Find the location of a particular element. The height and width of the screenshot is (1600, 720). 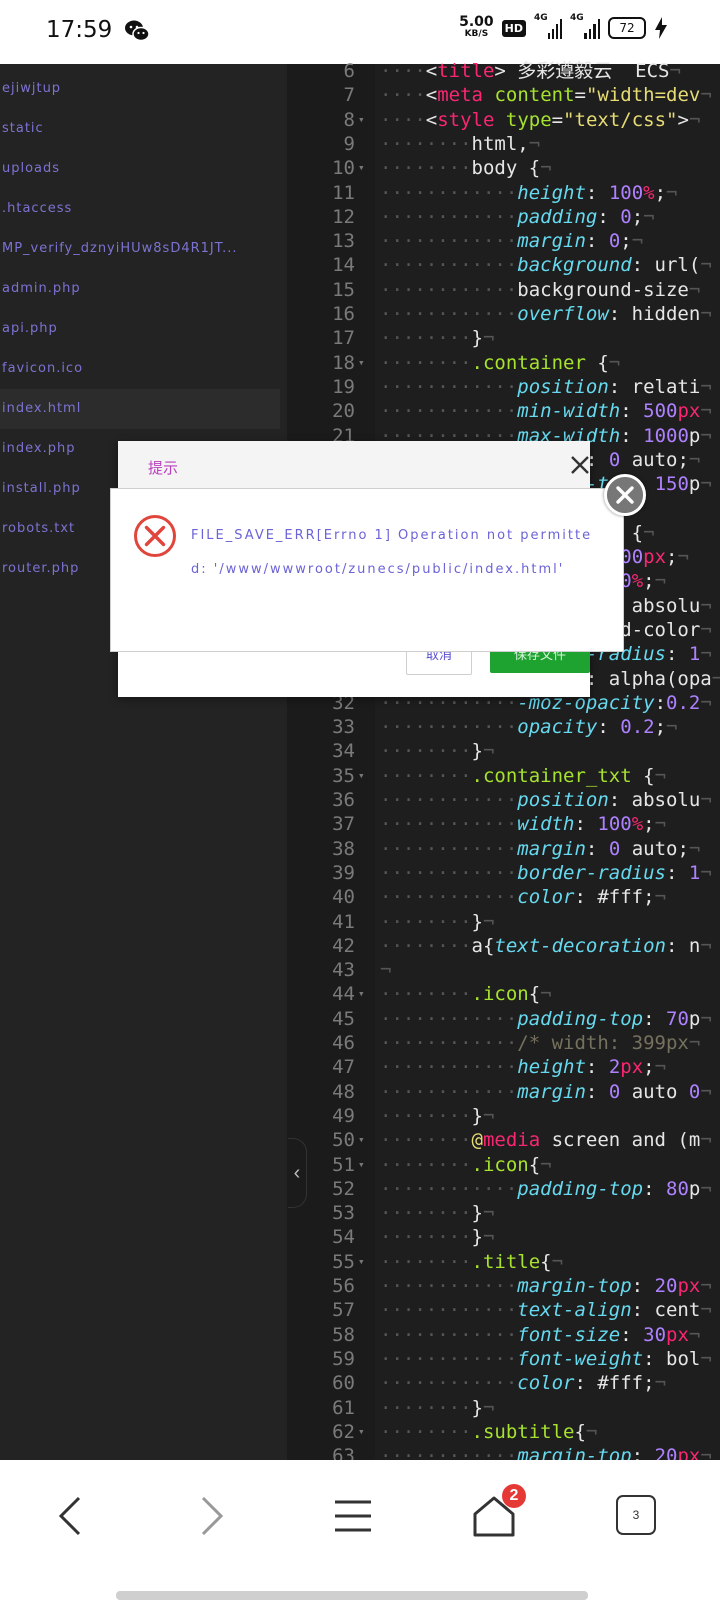

code-line: ····<title> 多彩遵毅云 ECS¬ is located at coordinates (530, 71).